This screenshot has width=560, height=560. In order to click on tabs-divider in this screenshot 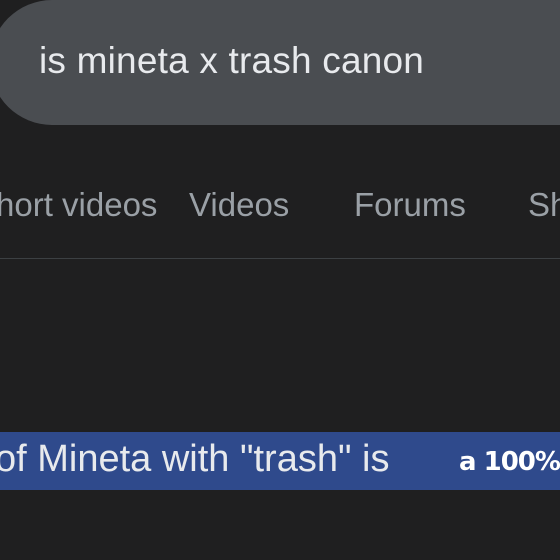, I will do `click(280, 258)`.